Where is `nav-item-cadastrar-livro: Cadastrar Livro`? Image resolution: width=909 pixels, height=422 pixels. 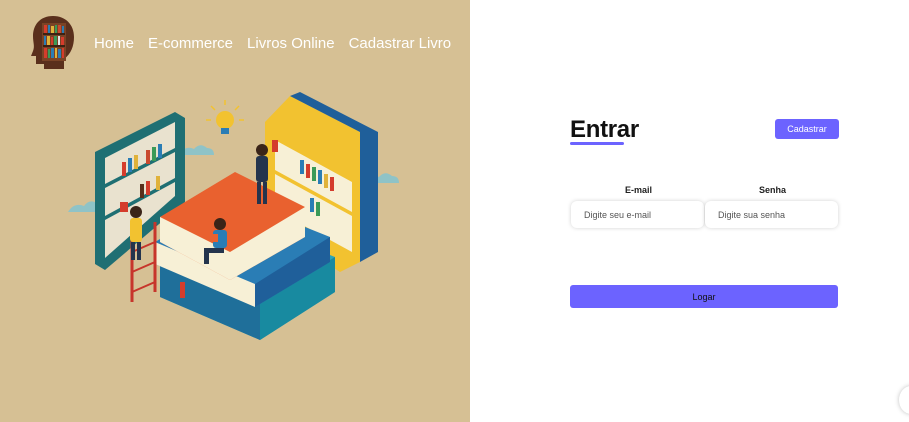
nav-item-cadastrar-livro: Cadastrar Livro is located at coordinates (400, 43).